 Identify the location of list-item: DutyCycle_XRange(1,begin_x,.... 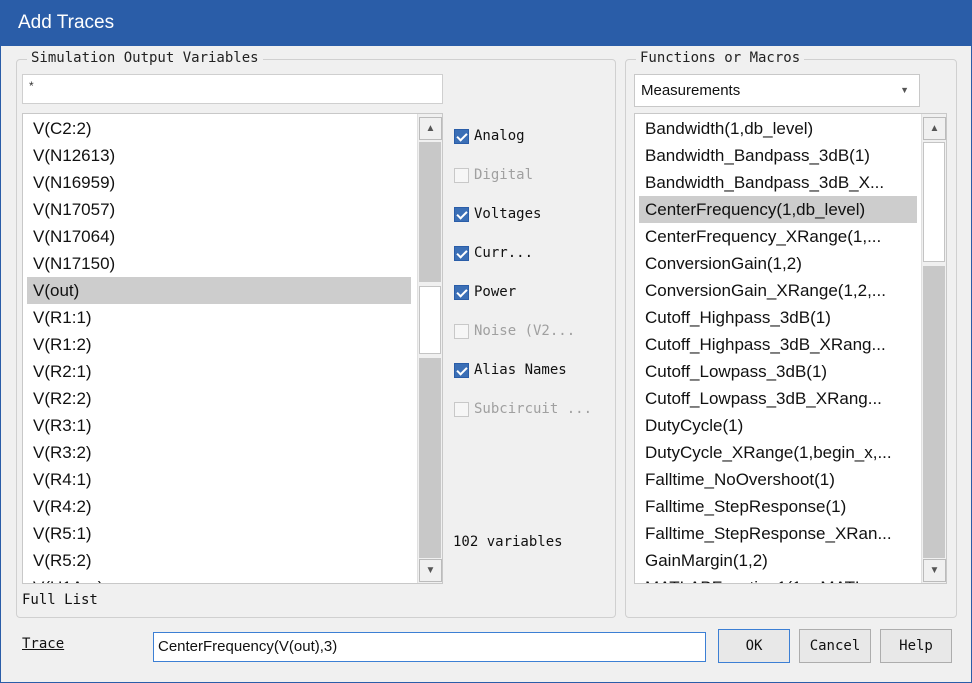
(778, 452).